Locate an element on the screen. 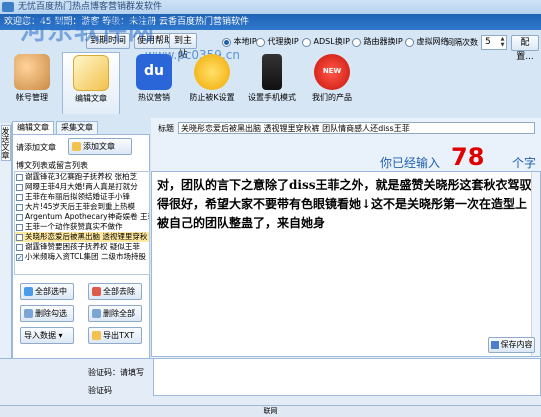  nav-hot-marketing: du 热议营销 is located at coordinates (154, 83).